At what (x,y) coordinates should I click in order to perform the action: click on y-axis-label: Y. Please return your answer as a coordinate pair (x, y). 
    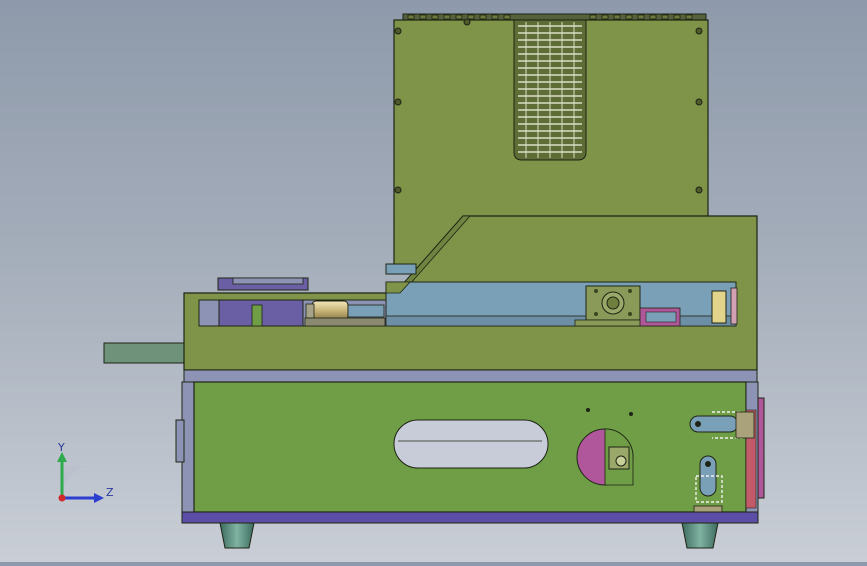
    Looking at the image, I should click on (61, 447).